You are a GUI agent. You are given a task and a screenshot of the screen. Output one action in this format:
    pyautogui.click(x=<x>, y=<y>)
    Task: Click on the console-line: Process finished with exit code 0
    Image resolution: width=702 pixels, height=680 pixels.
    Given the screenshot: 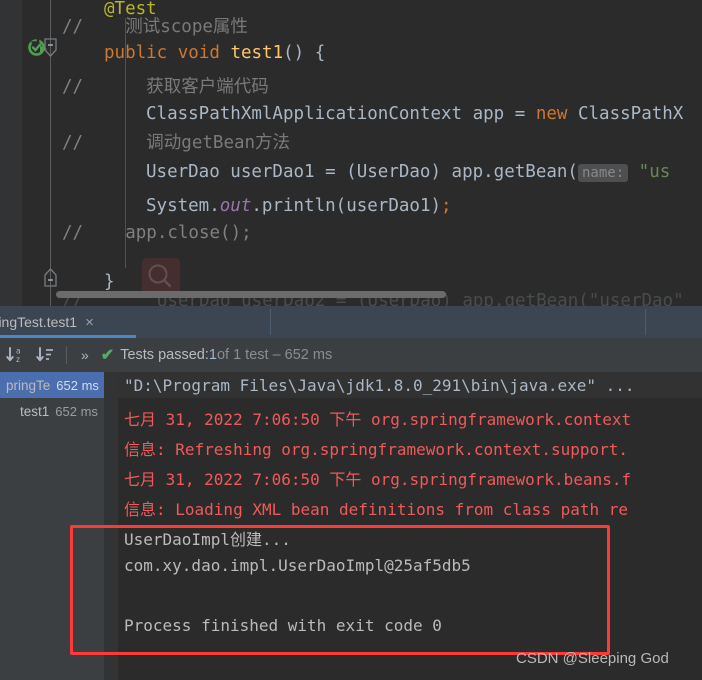 What is the action you would take?
    pyautogui.click(x=283, y=625)
    